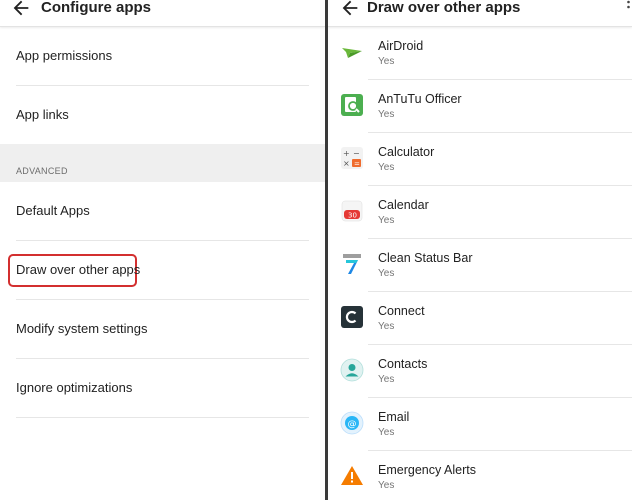 The image size is (632, 500). I want to click on app-item-clean-status-bar: Clean Status Bar Yes, so click(480, 265).